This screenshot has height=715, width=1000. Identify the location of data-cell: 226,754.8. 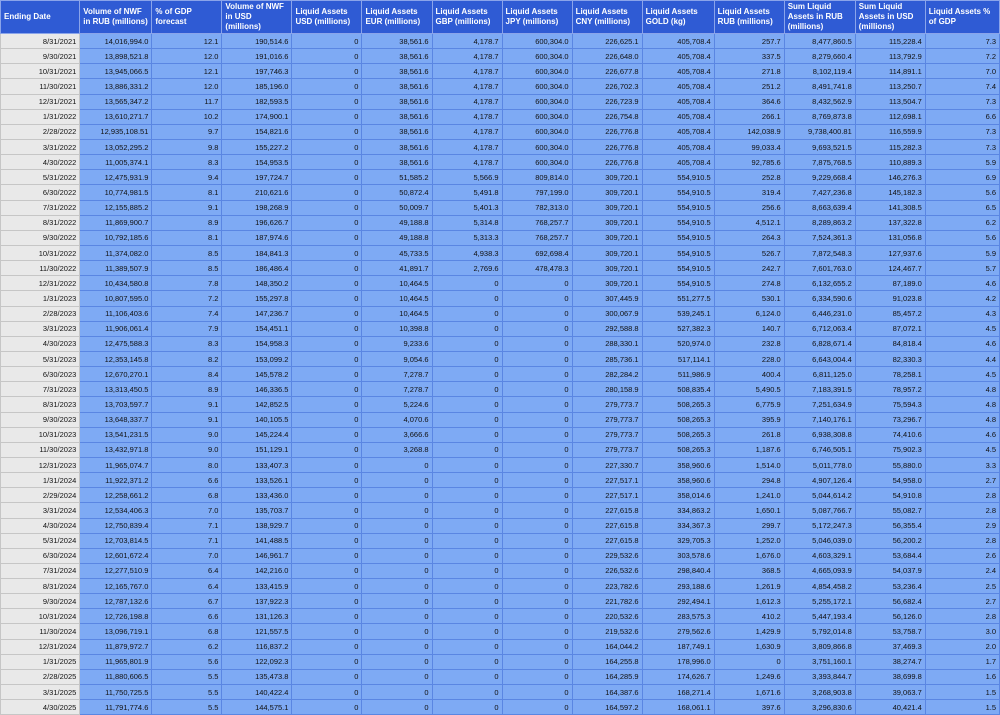
(607, 116).